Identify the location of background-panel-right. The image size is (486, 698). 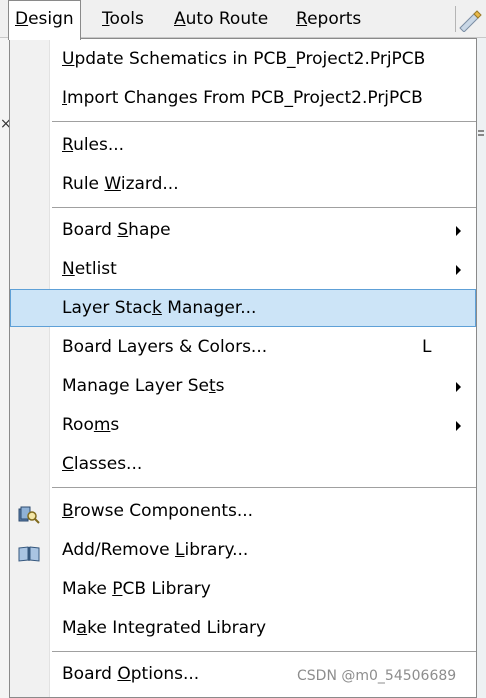
(481, 368).